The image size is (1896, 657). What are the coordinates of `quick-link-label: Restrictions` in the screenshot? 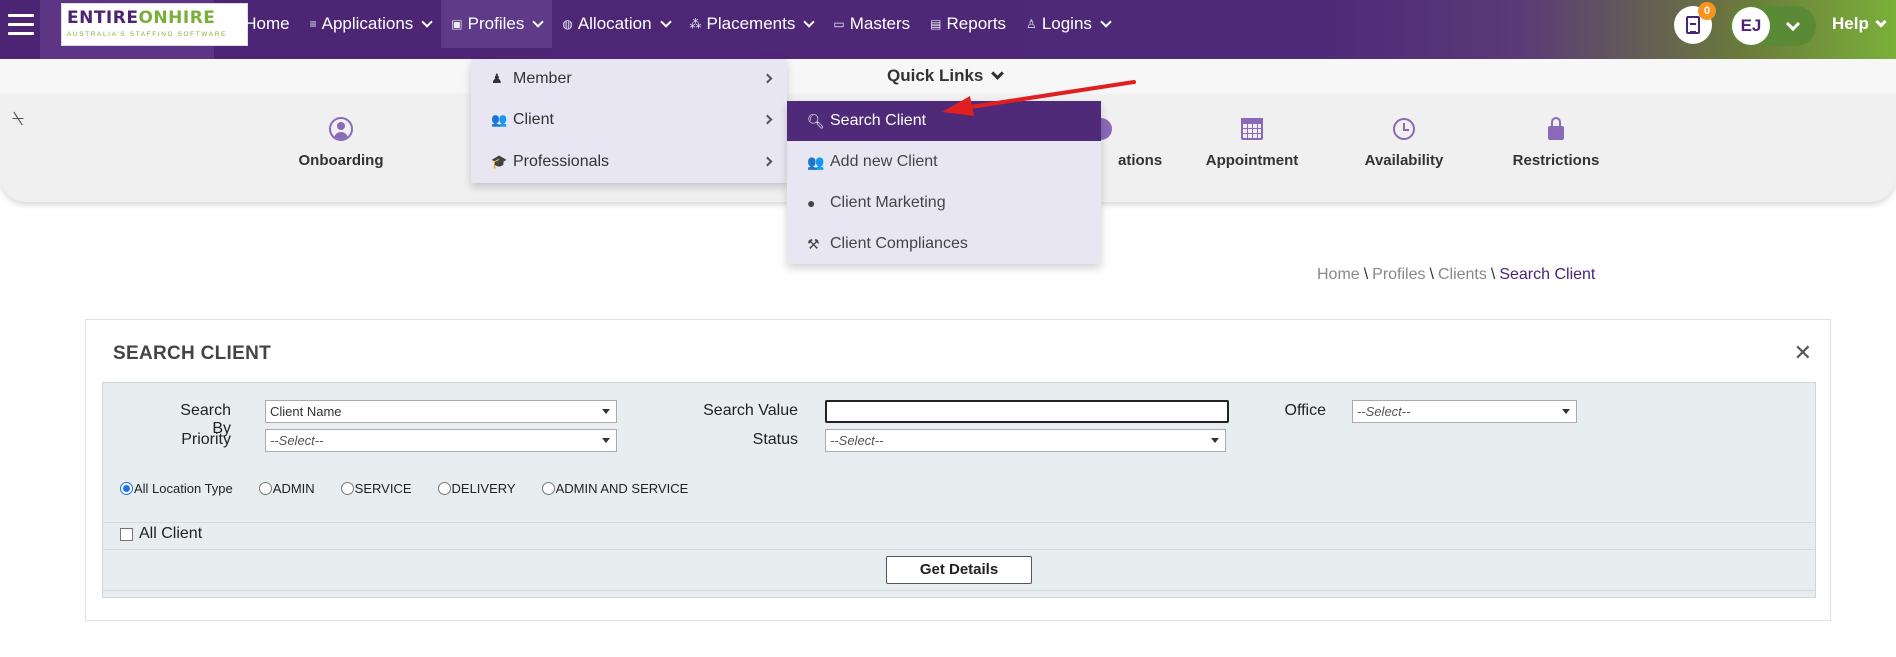 It's located at (1556, 160).